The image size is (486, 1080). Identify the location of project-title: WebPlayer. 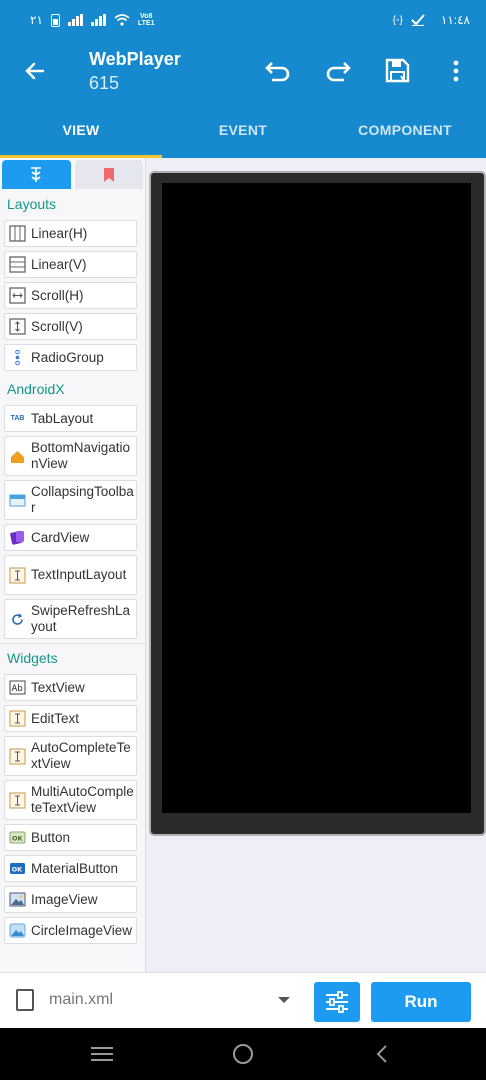
(135, 59).